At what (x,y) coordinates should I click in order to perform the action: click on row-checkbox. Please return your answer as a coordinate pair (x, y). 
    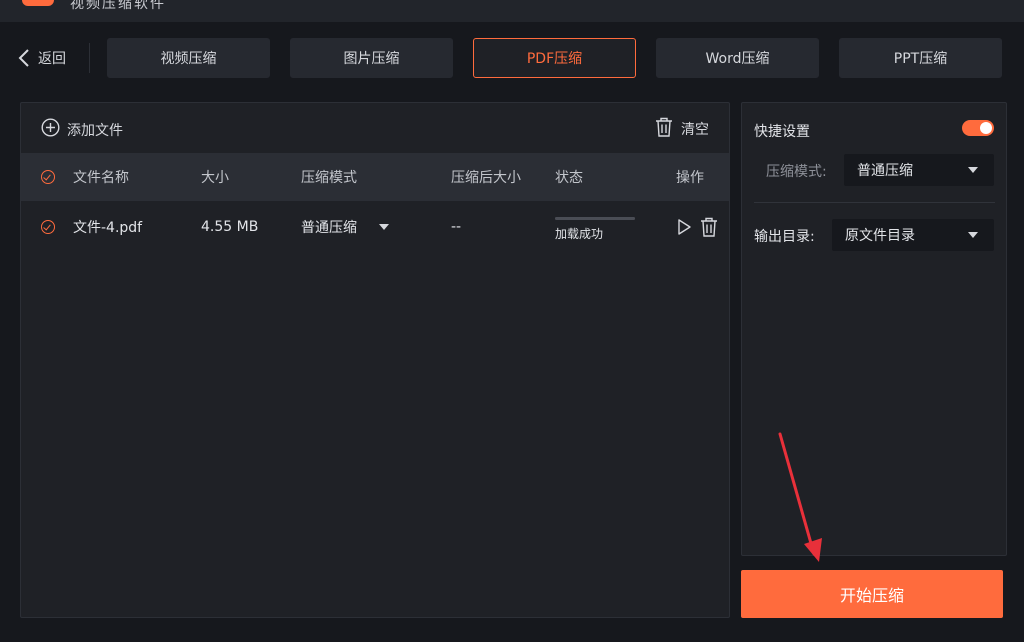
    Looking at the image, I should click on (48, 227).